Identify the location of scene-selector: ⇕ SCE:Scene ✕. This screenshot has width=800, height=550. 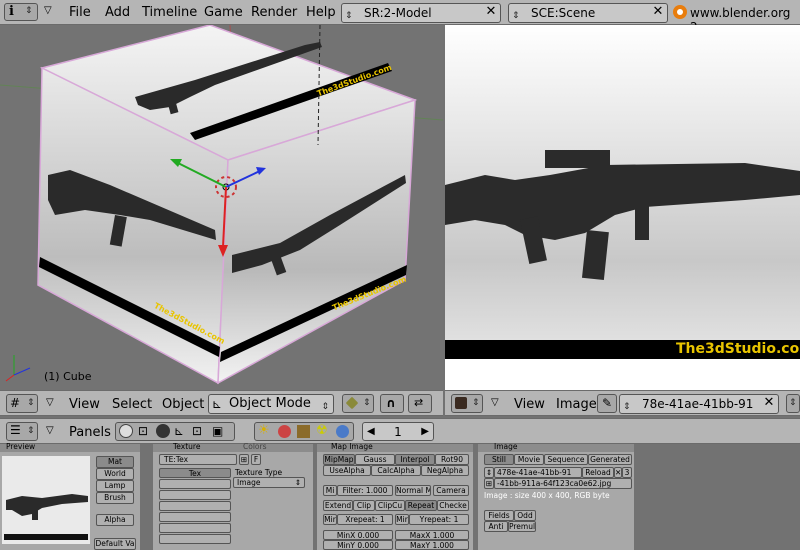
(588, 13).